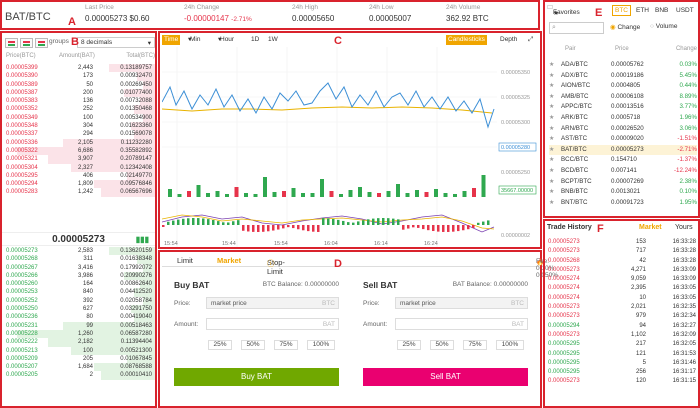  Describe the element at coordinates (623, 150) in the screenshot. I see `market-row: ★ BAT/BTC 0.00005273 -2.71%` at that location.